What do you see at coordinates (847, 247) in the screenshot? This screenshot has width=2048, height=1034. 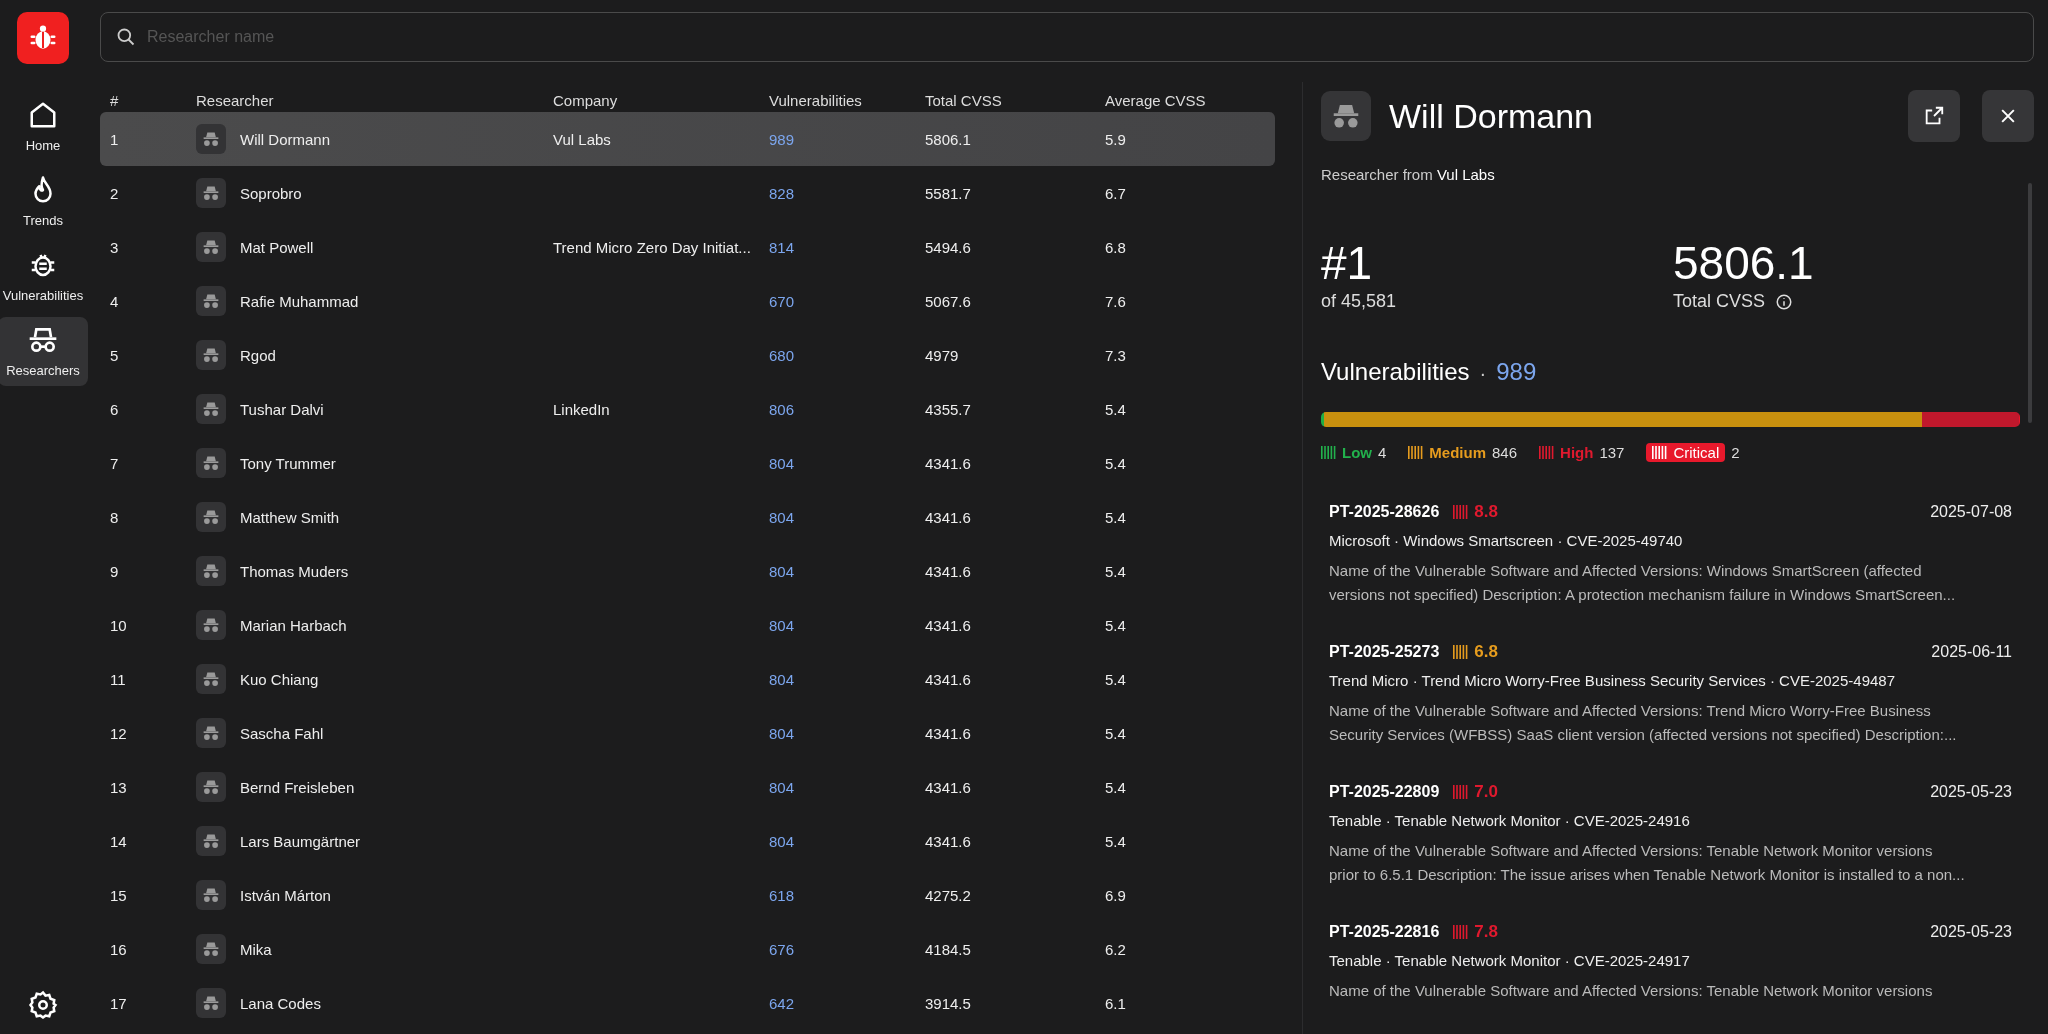 I see `vulnerabilities-cell: 814` at bounding box center [847, 247].